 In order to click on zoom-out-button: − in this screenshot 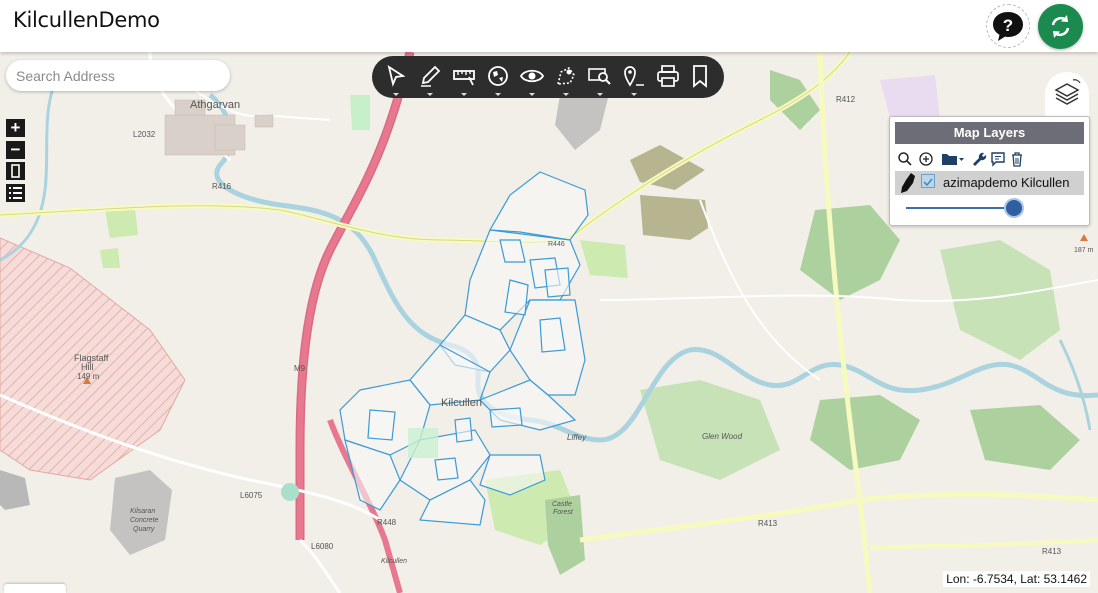, I will do `click(15, 150)`.